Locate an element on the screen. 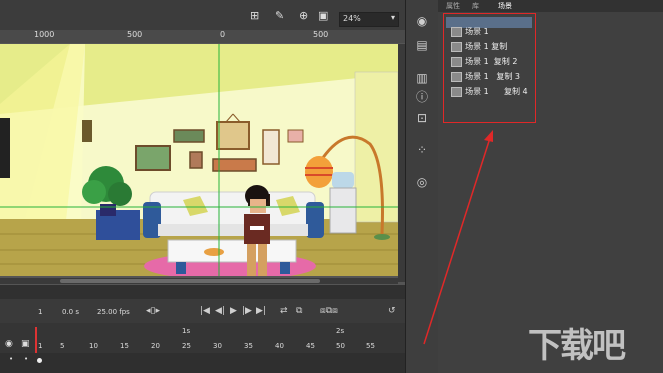 The width and height of the screenshot is (663, 373). highlight-box is located at coordinates (489, 68).